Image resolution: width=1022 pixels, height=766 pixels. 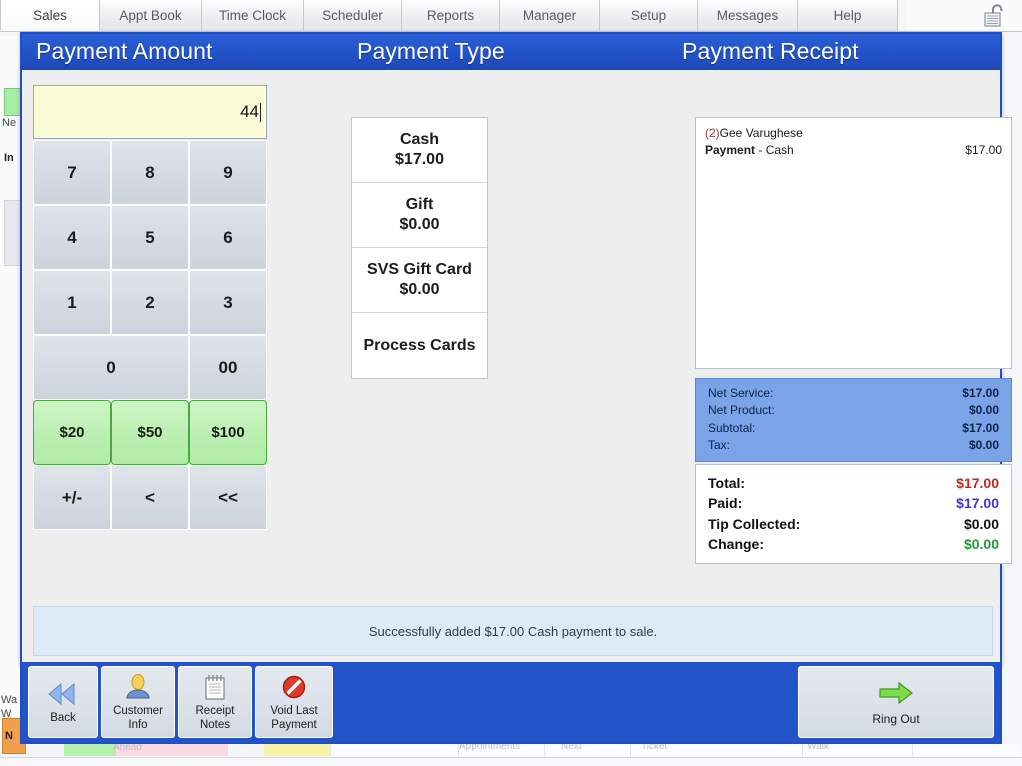 I want to click on customer-info-button: Customer Info, so click(x=138, y=702).